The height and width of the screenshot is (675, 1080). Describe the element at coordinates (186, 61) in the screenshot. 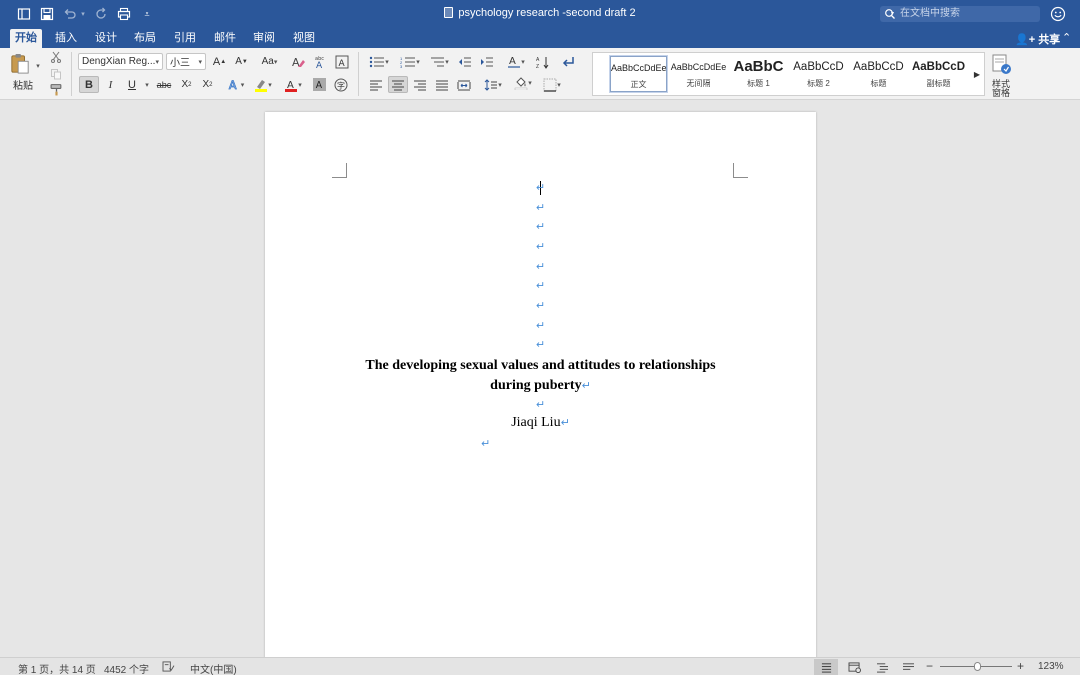

I see `font-size-select: 小三 ▾` at that location.